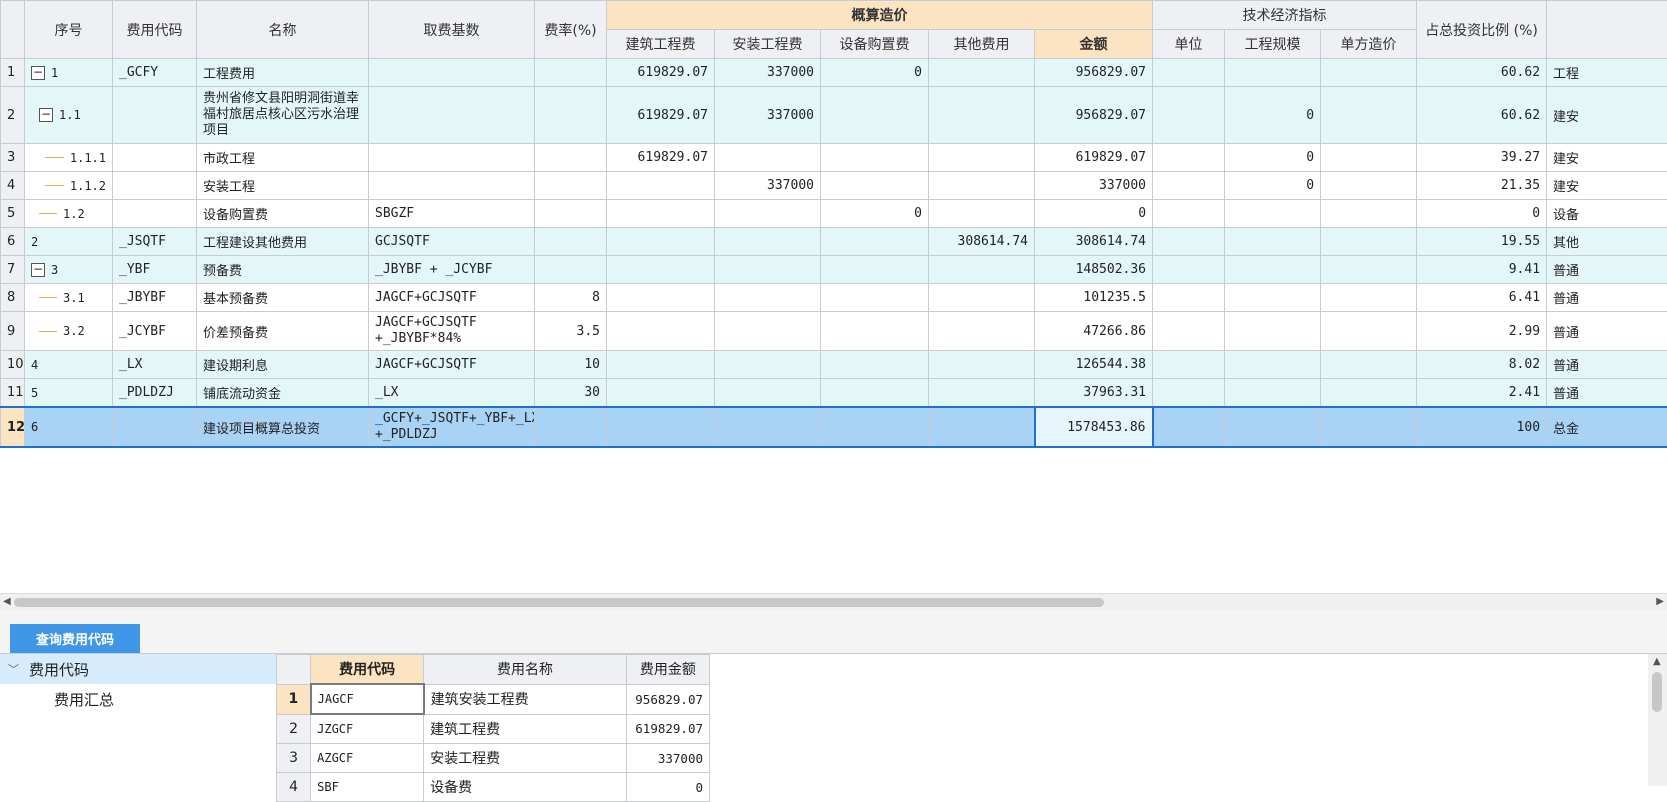 The image size is (1667, 802). What do you see at coordinates (283, 186) in the screenshot?
I see `cell-name: 安装工程` at bounding box center [283, 186].